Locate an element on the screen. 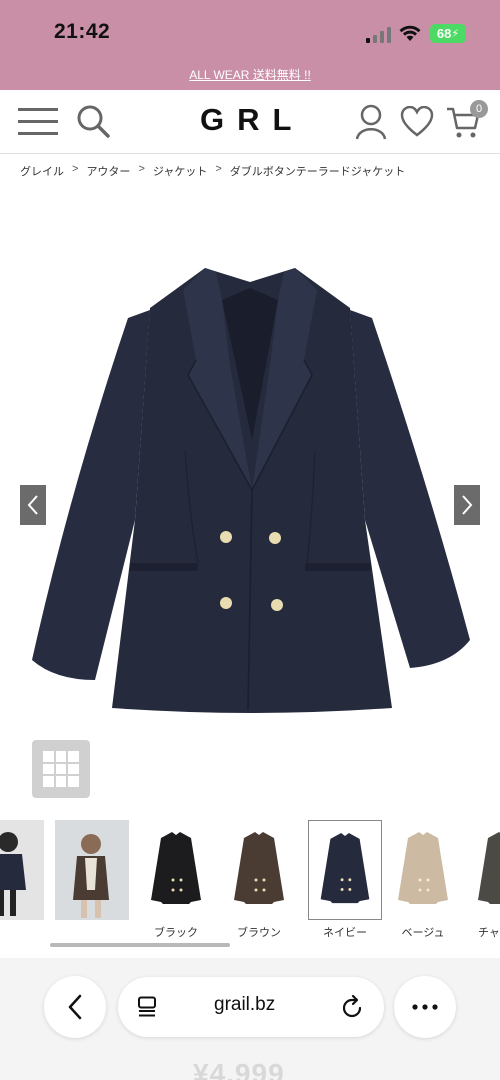  grid-view-button is located at coordinates (61, 769).